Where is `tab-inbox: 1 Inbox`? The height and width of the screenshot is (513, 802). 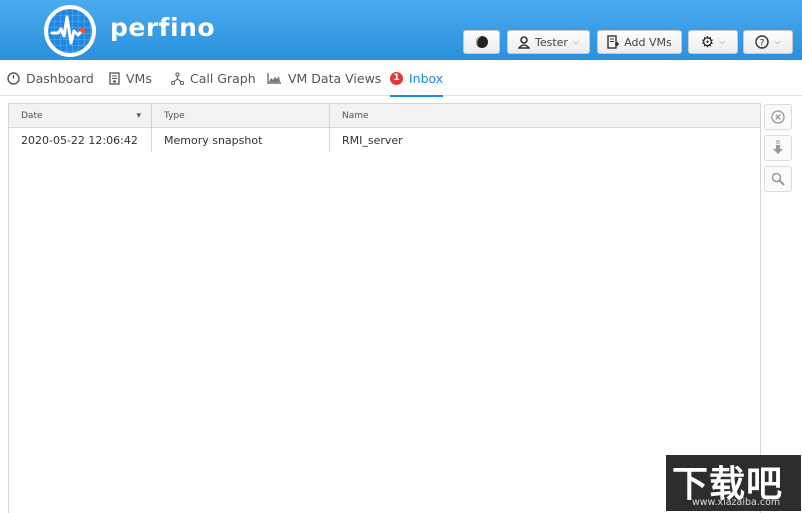 tab-inbox: 1 Inbox is located at coordinates (417, 78).